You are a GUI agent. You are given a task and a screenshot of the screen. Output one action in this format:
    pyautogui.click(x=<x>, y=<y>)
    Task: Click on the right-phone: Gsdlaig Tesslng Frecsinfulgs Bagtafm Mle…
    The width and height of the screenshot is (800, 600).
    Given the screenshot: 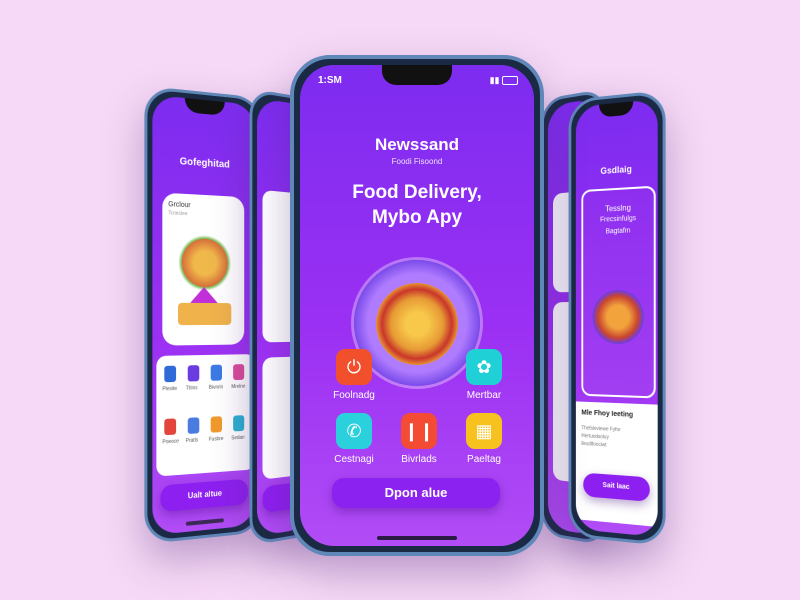 What is the action you would take?
    pyautogui.click(x=617, y=318)
    